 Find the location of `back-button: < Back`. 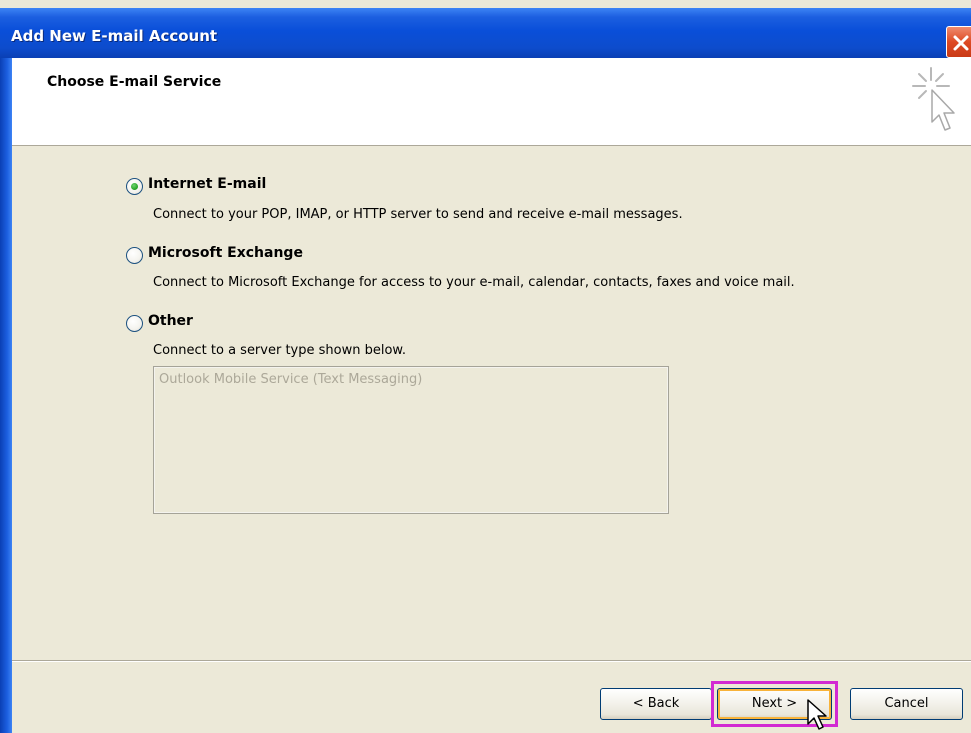

back-button: < Back is located at coordinates (656, 704).